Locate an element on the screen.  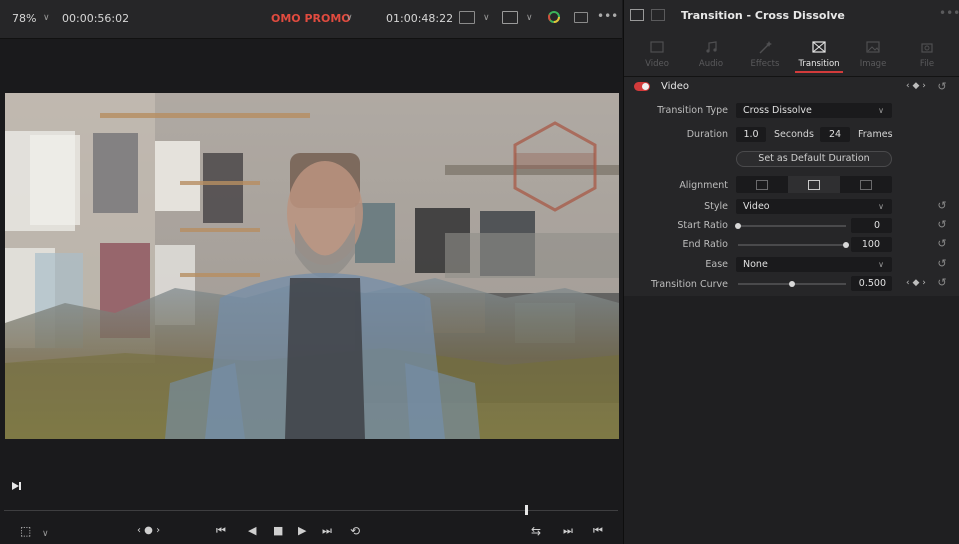
start-ratio-value: 0 is located at coordinates (876, 225).